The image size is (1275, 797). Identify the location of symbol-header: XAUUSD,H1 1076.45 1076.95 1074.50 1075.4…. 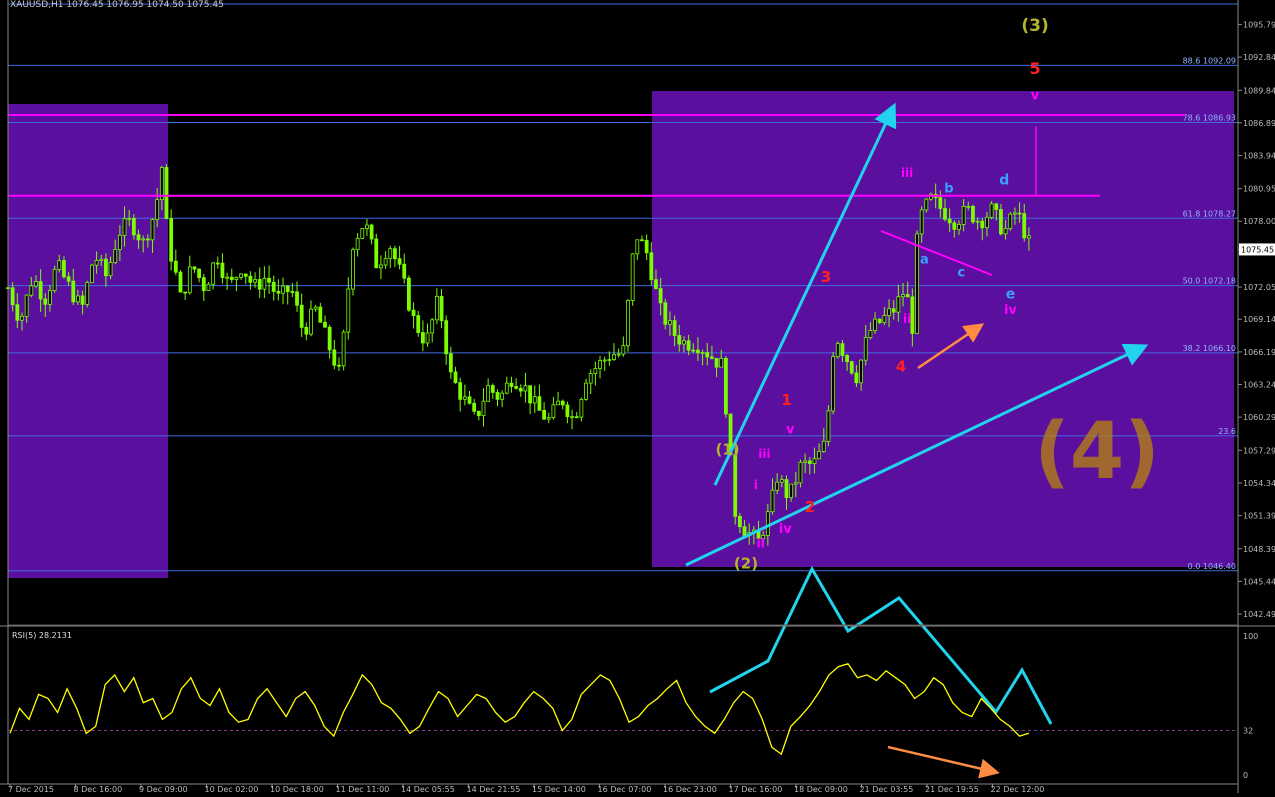
(117, 5).